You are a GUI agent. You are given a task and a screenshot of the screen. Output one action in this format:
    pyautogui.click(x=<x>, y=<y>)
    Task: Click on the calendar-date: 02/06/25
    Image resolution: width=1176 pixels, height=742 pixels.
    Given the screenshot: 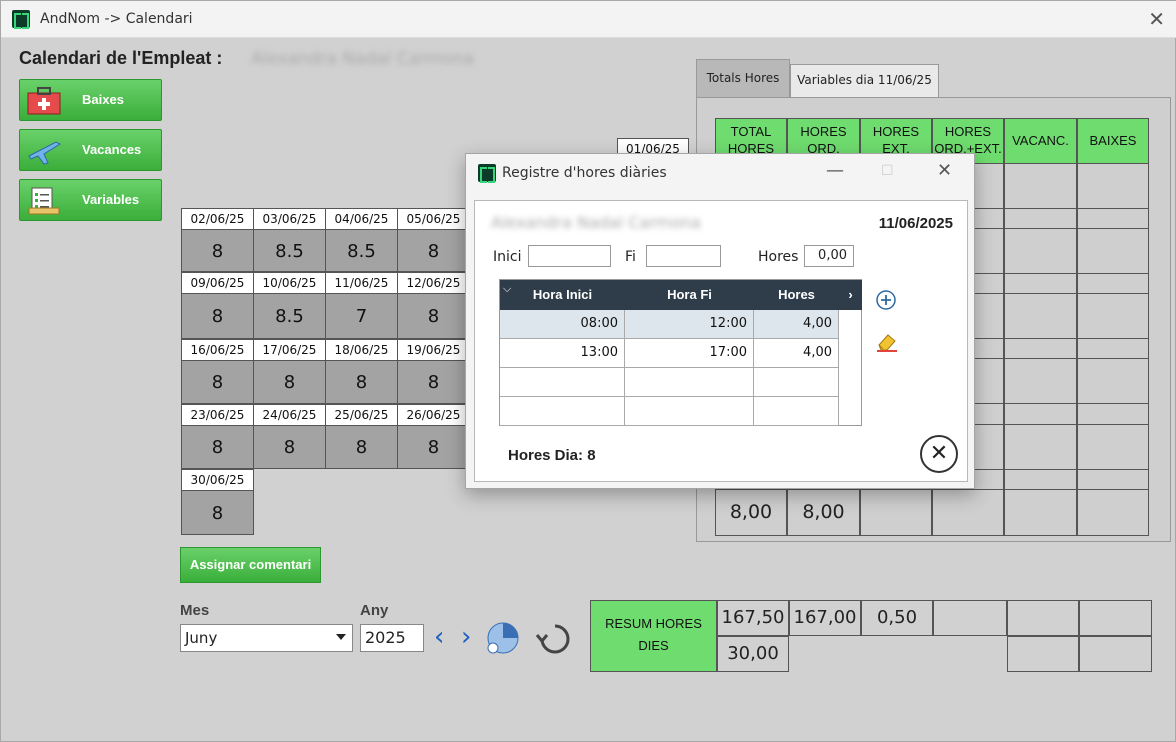 What is the action you would take?
    pyautogui.click(x=217, y=219)
    